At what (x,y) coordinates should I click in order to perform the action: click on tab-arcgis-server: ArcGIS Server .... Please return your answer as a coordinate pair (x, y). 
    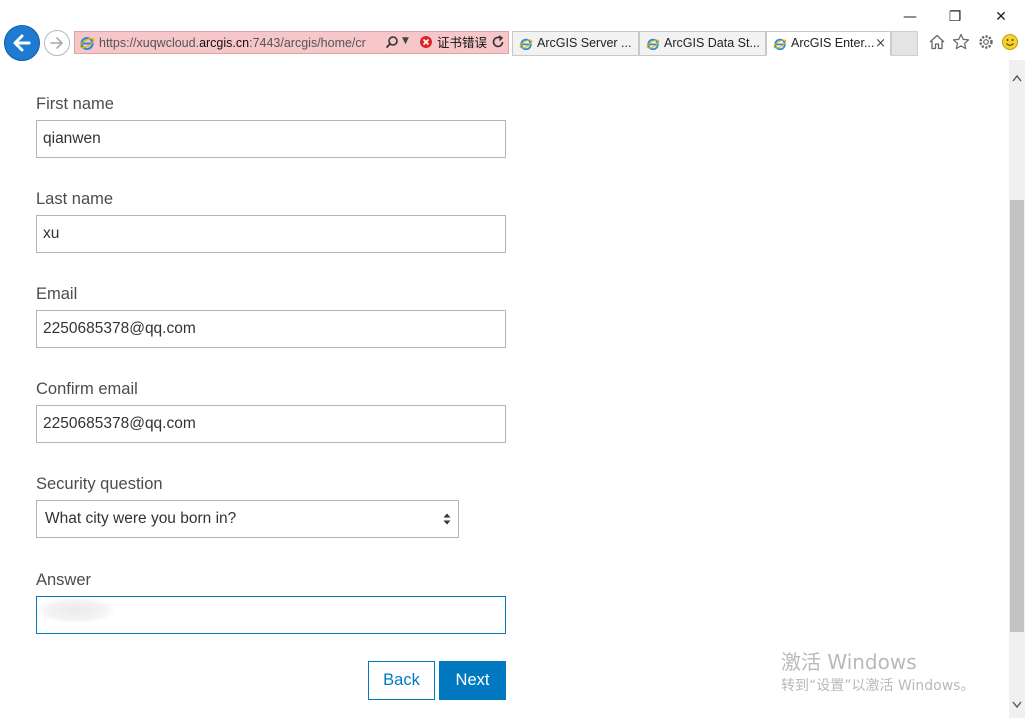
    Looking at the image, I should click on (575, 43).